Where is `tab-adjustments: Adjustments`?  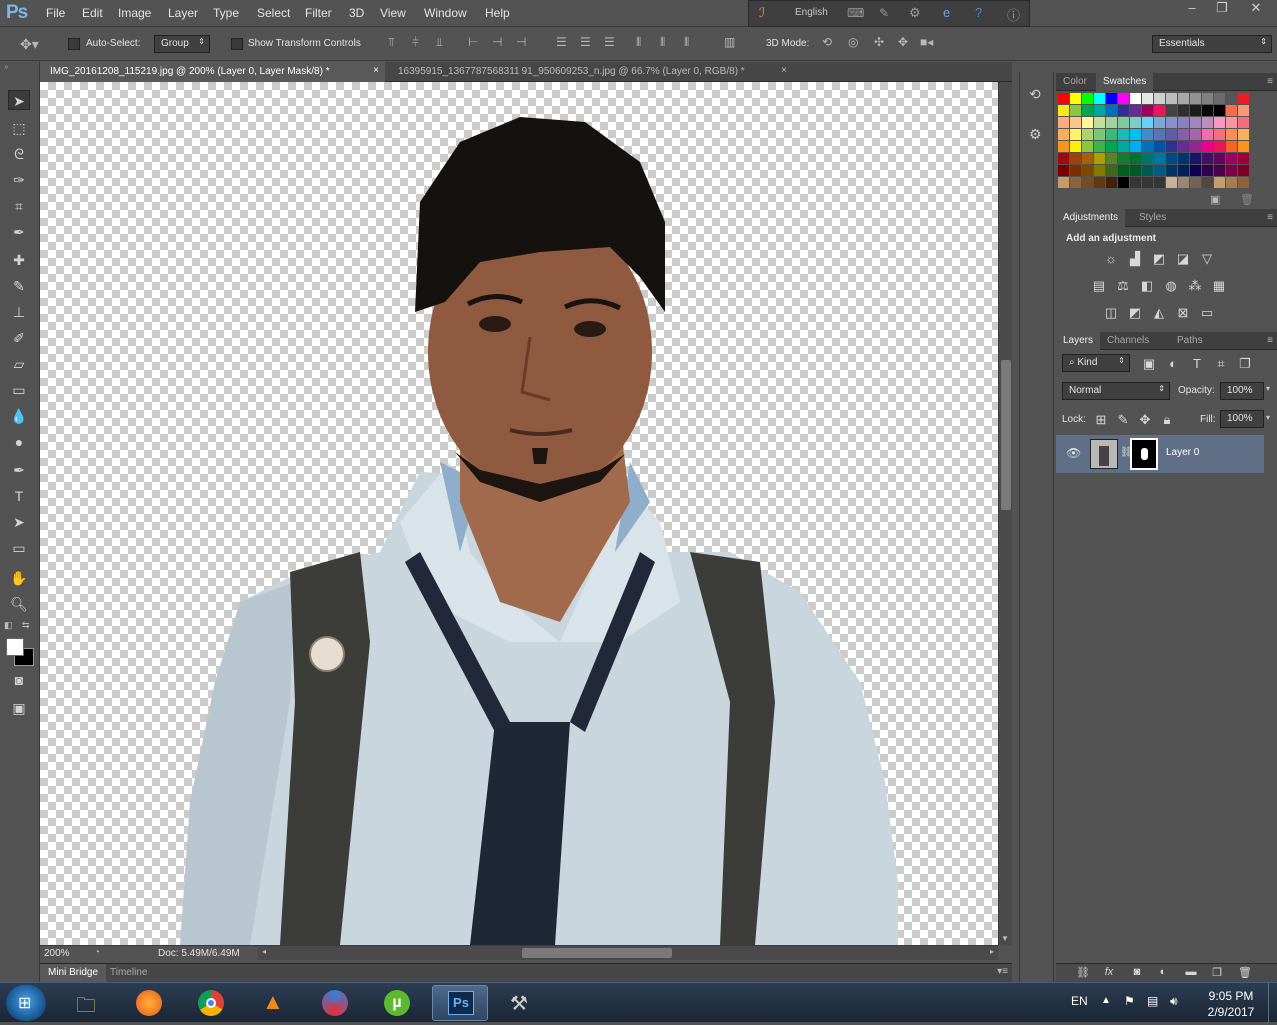 tab-adjustments: Adjustments is located at coordinates (1091, 218).